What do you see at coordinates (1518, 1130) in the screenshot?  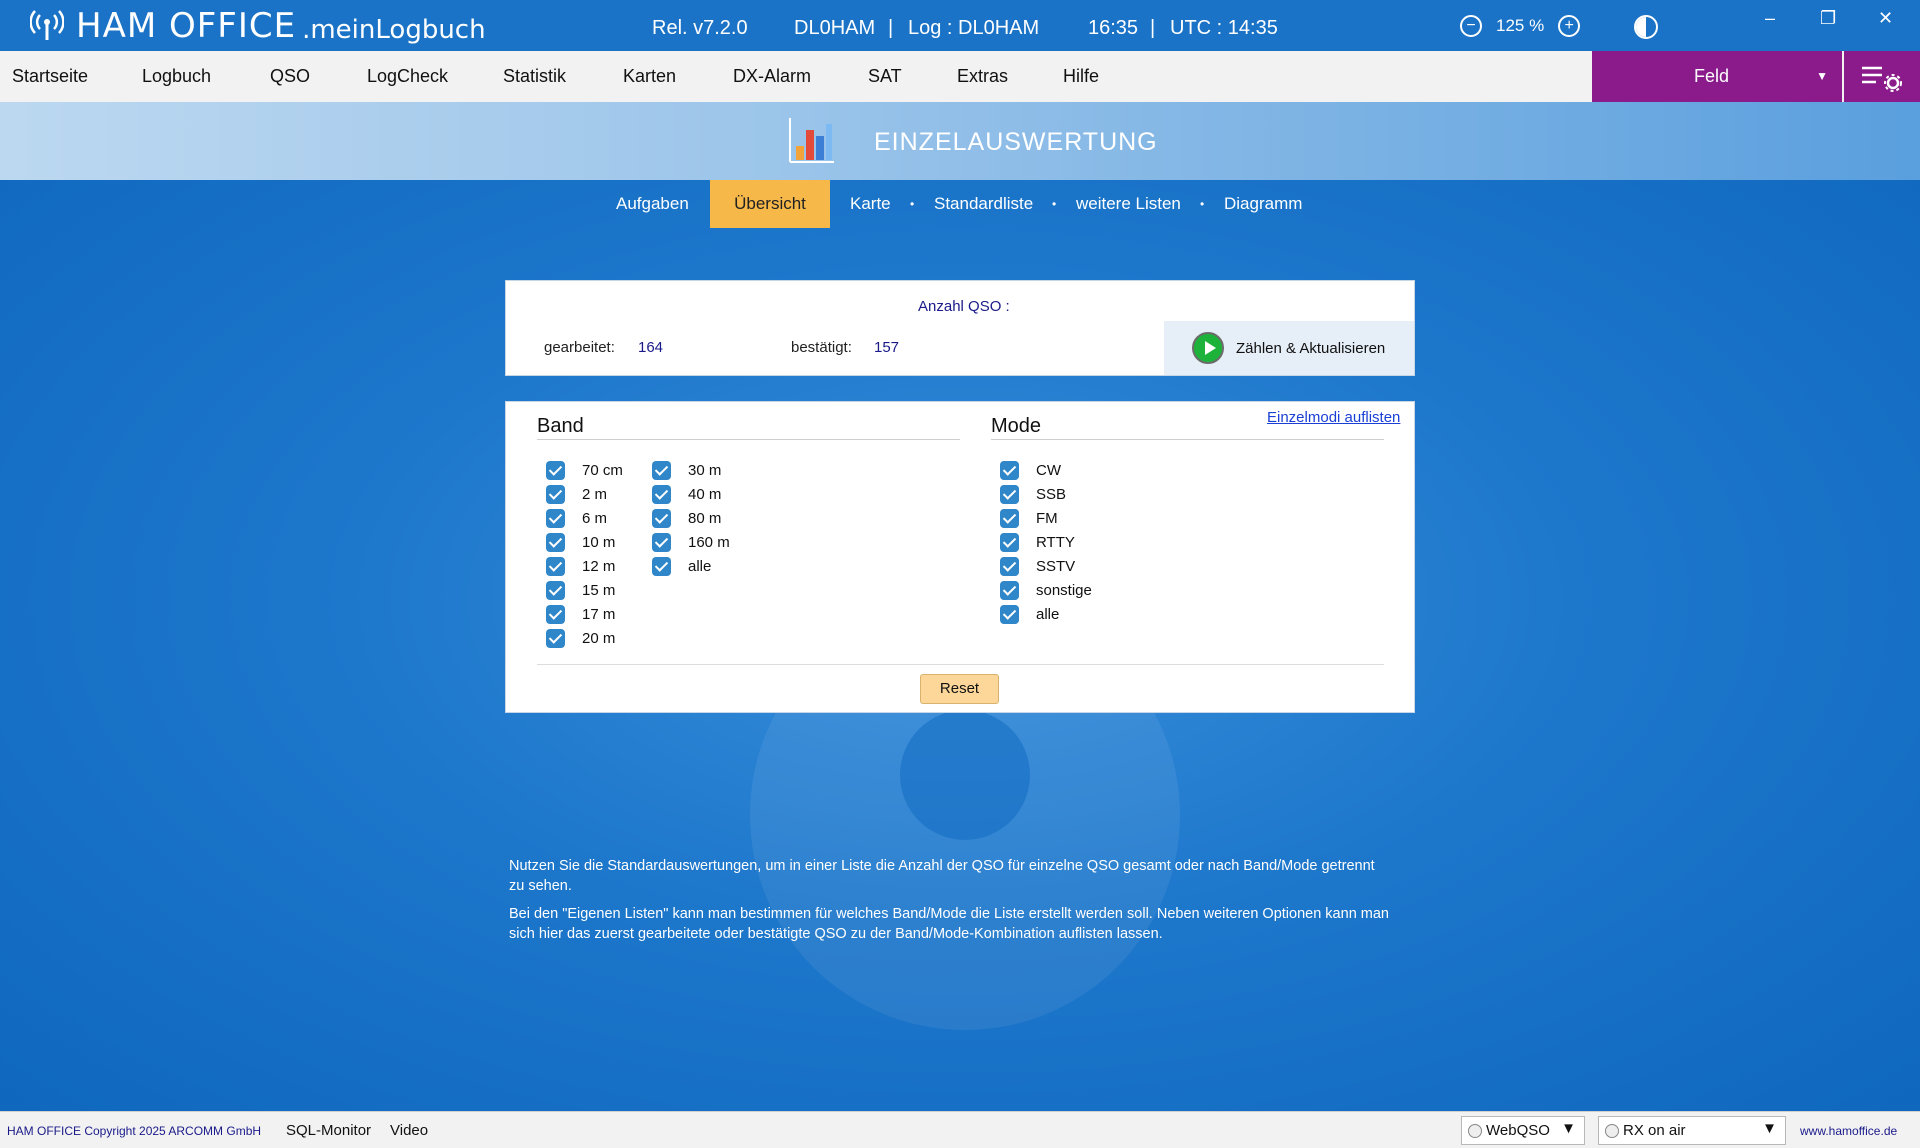 I see `webqso-label: WebQSO` at bounding box center [1518, 1130].